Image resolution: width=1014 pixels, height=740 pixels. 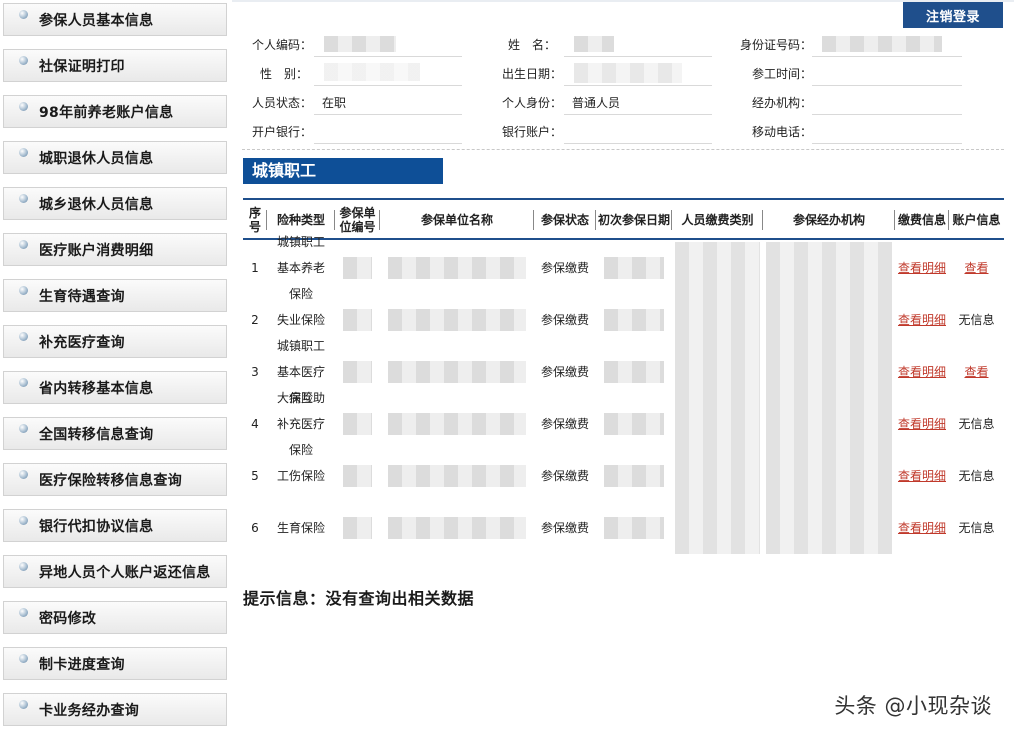 I want to click on header-first-date: 初次参保日期, so click(x=633, y=220).